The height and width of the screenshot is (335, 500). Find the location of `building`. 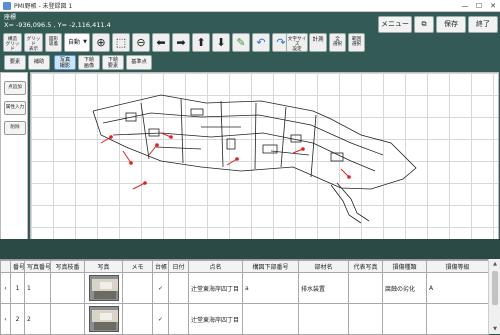

building is located at coordinates (197, 112).